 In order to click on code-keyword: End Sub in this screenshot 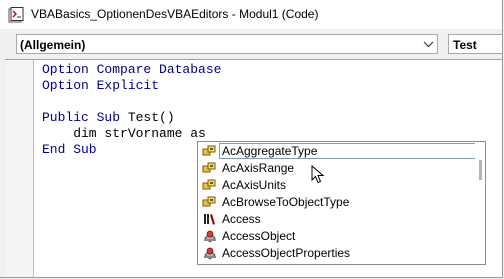, I will do `click(69, 149)`.